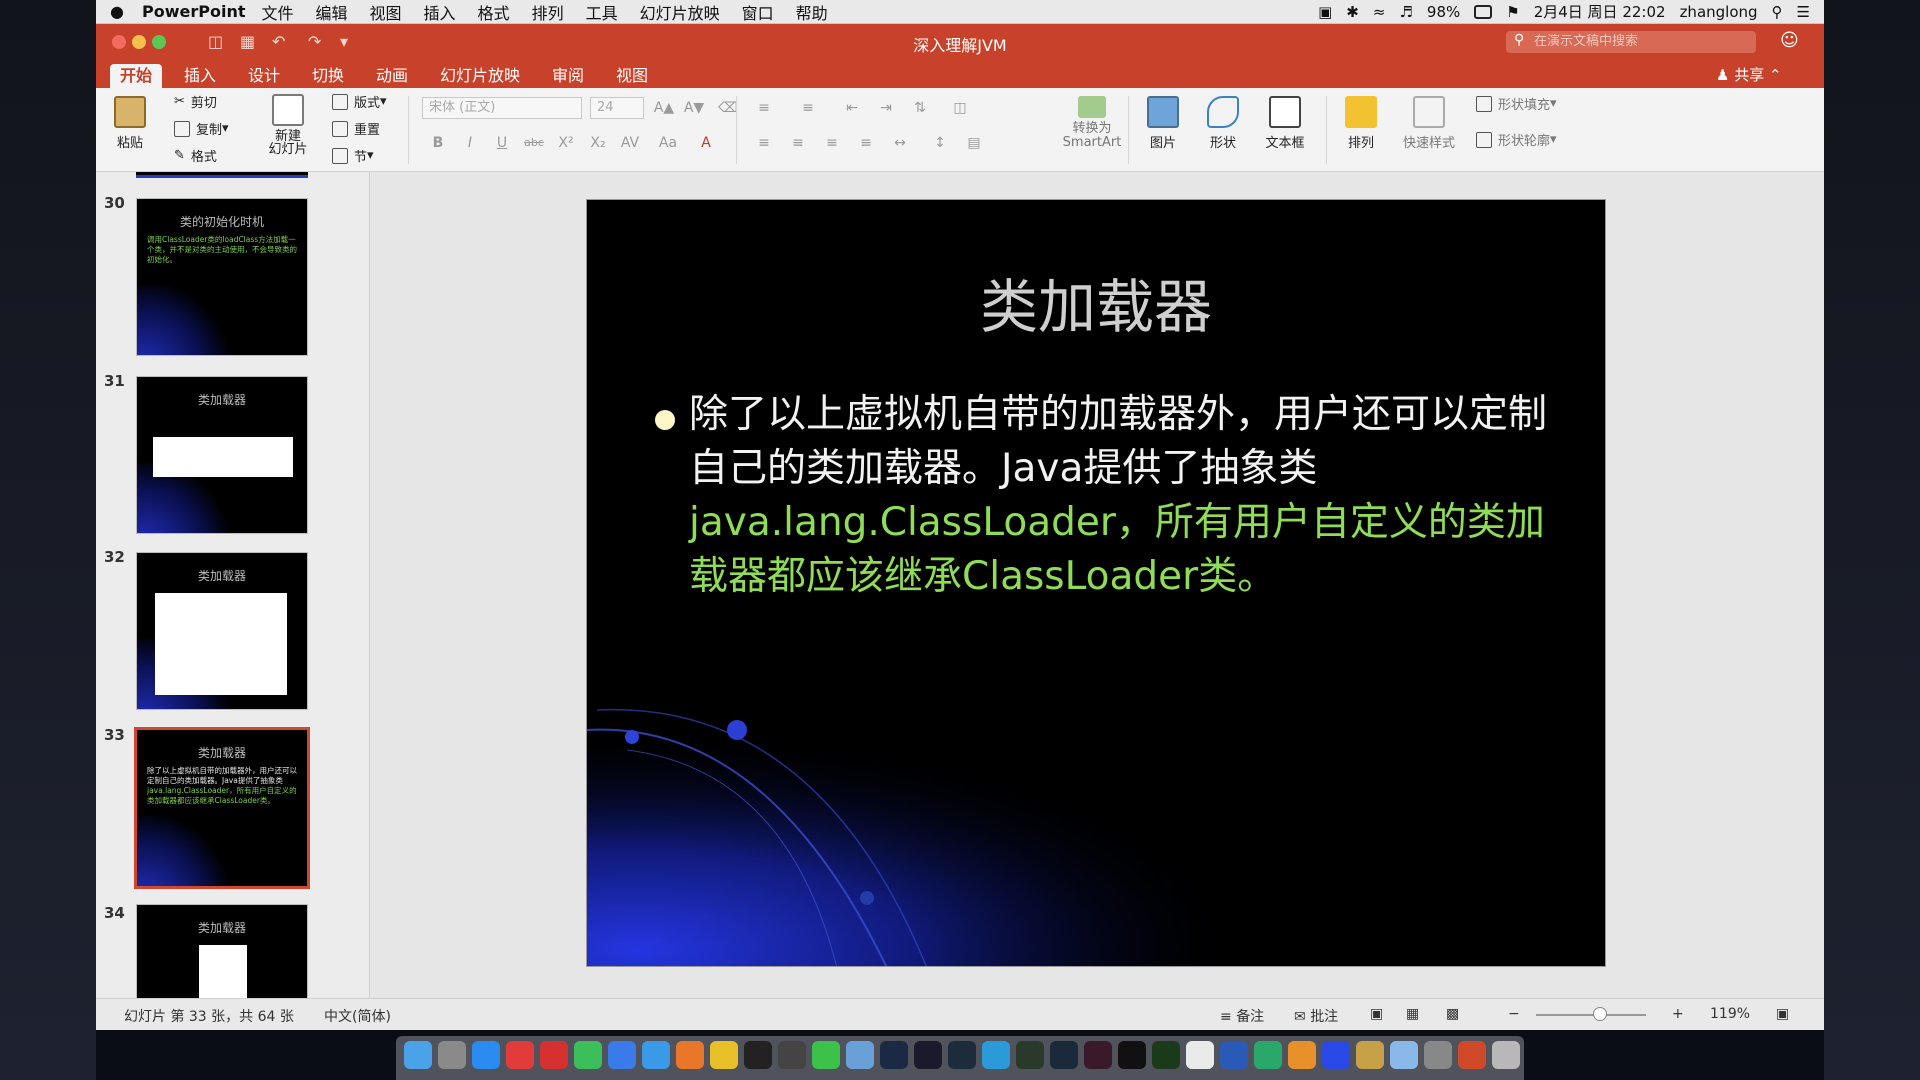  What do you see at coordinates (622, 1055) in the screenshot?
I see `feishu-icon` at bounding box center [622, 1055].